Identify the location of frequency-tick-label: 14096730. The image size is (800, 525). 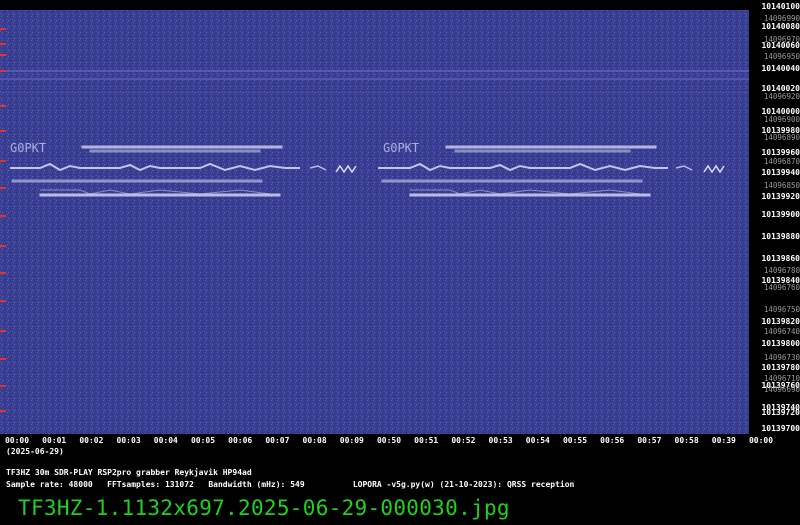
(781, 357).